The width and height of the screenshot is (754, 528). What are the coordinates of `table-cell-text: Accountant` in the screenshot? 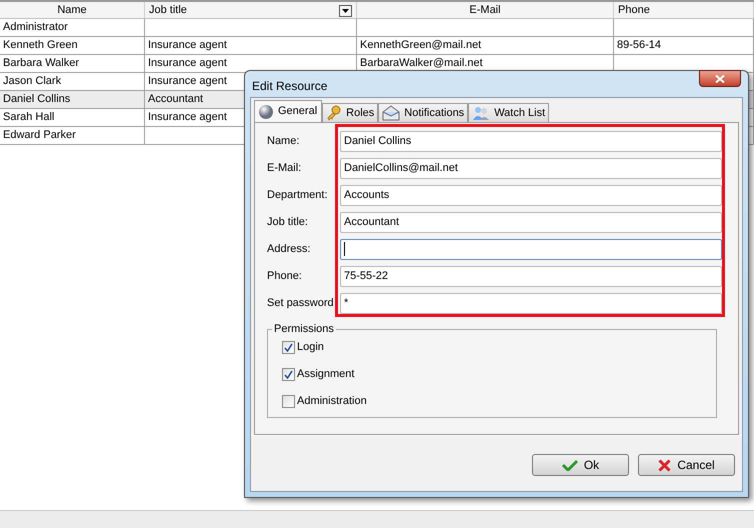 It's located at (176, 100).